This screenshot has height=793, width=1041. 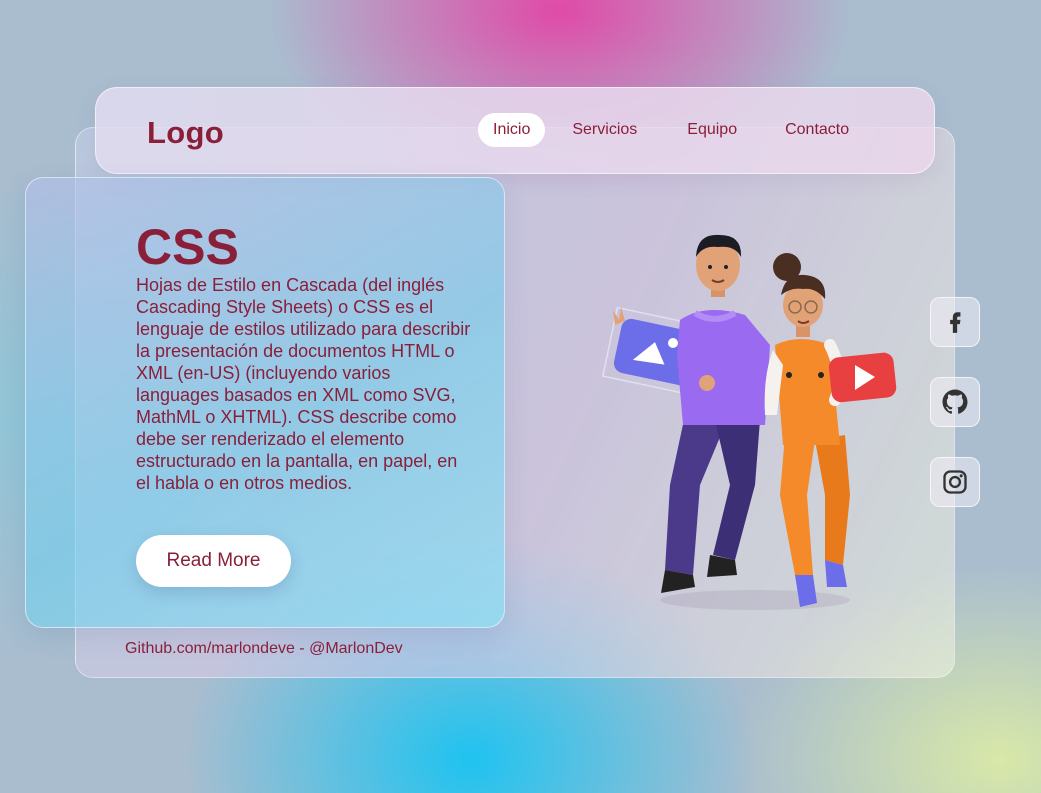 I want to click on nav-item-equipo: Equipo, so click(x=712, y=130).